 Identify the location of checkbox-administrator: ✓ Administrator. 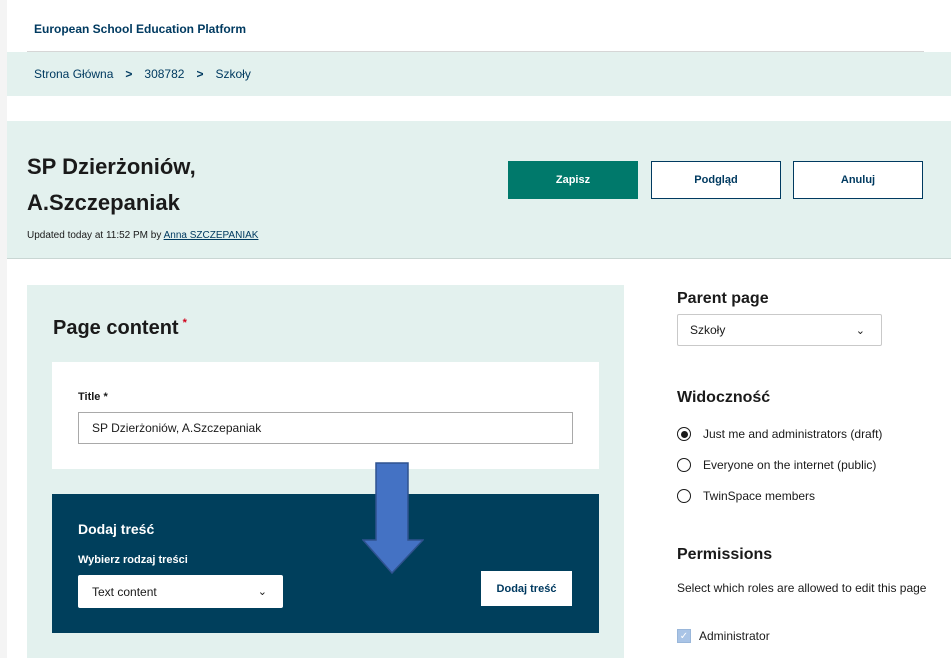
(723, 636).